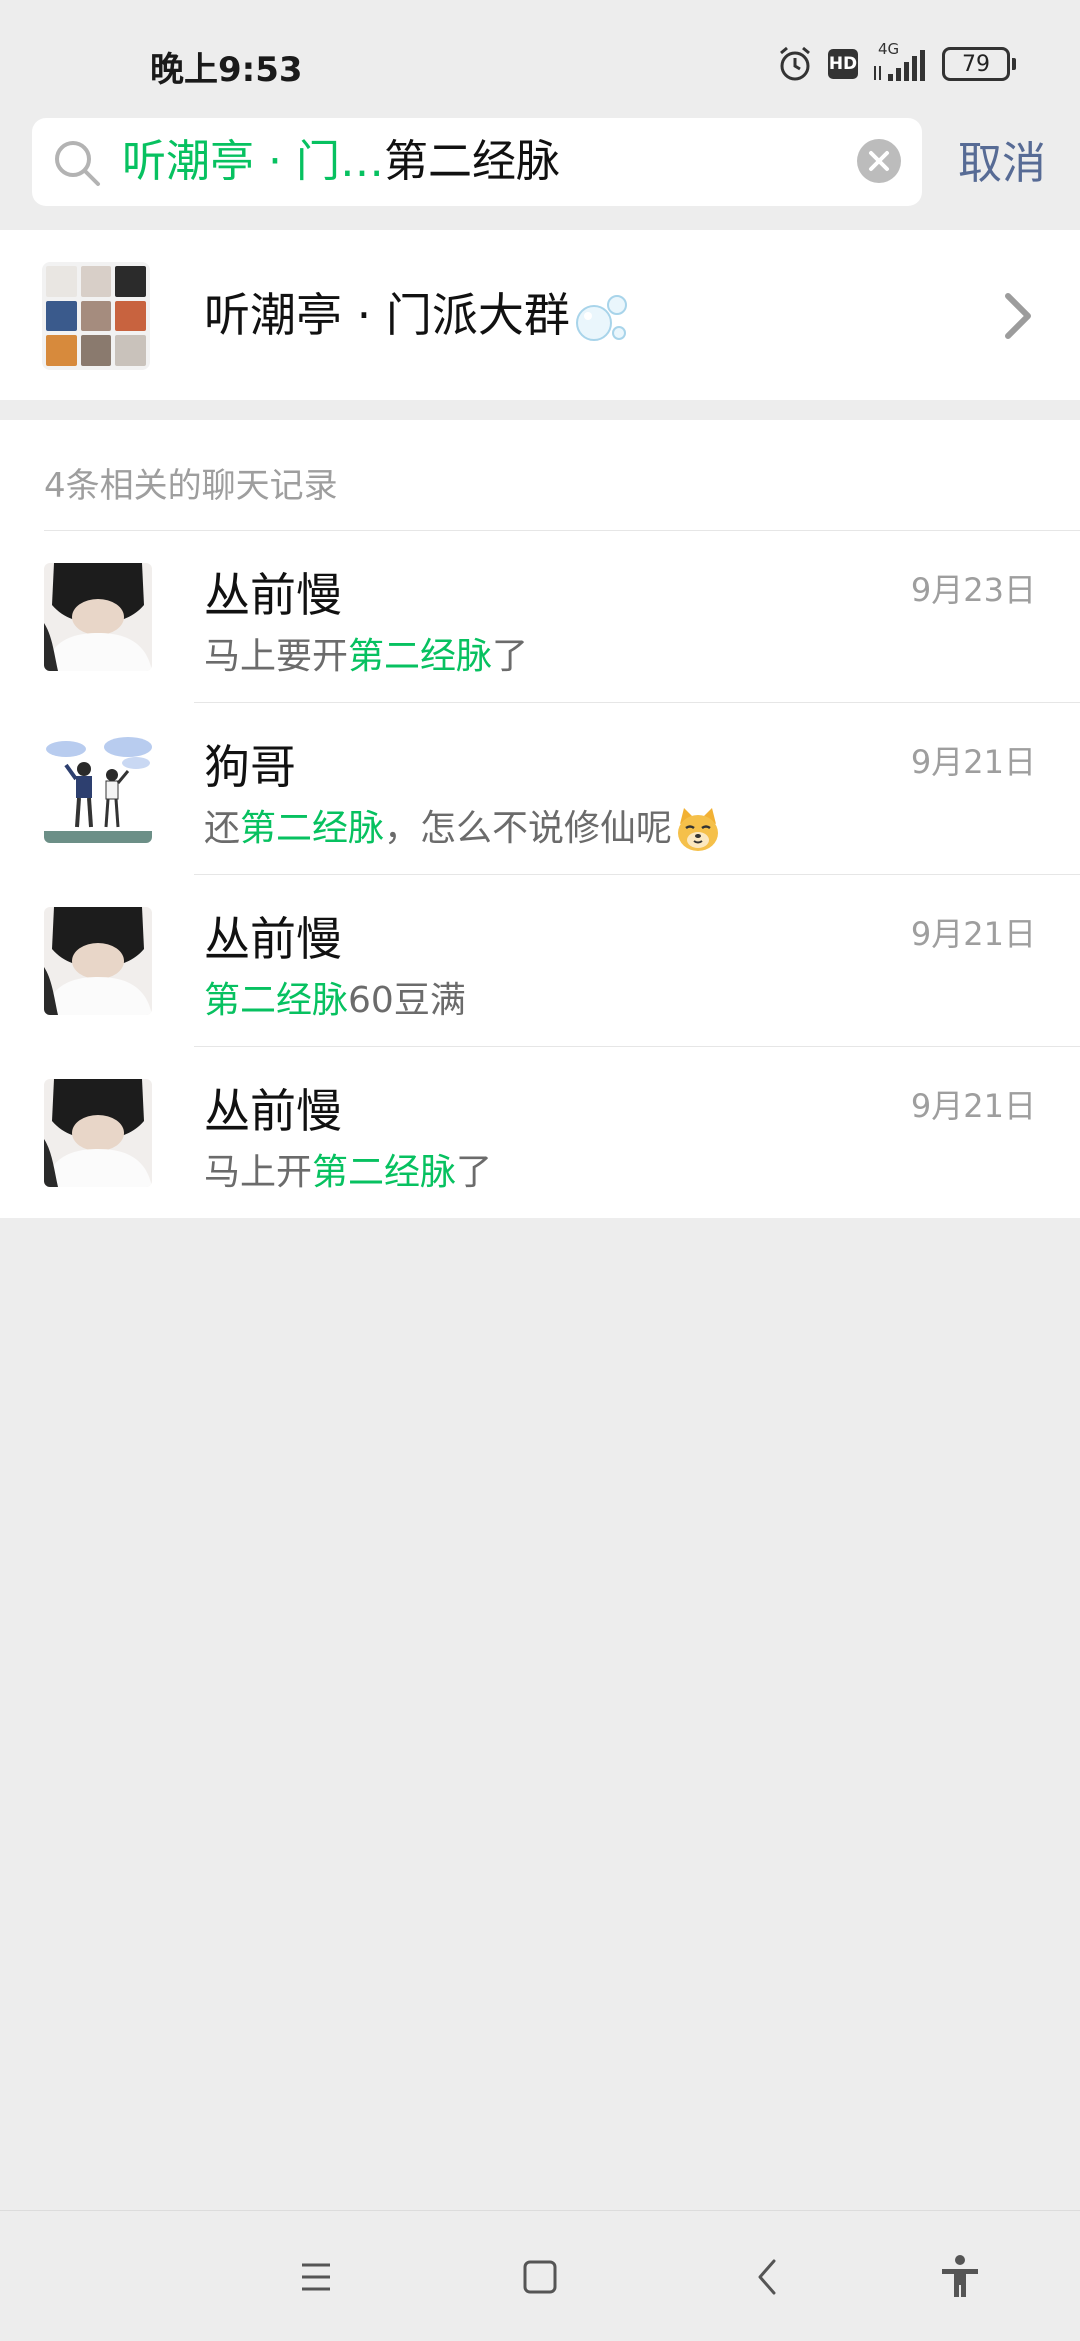 Image resolution: width=1080 pixels, height=2341 pixels. I want to click on group-result: 听潮亭 · 门派大群, so click(540, 315).